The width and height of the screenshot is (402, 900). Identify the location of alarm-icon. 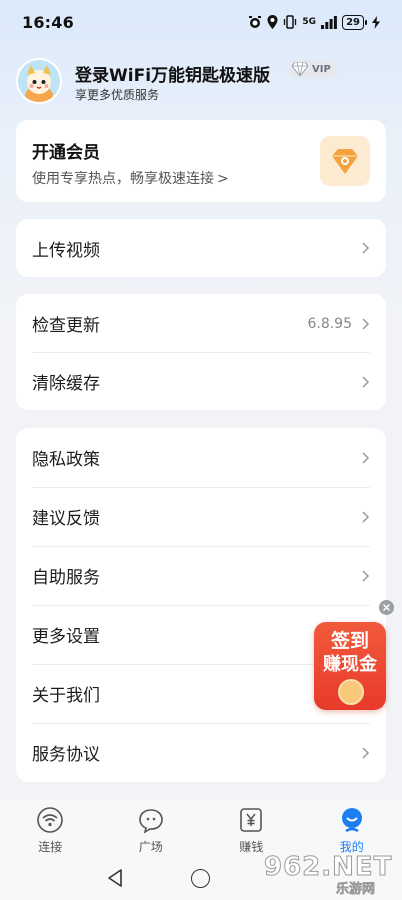
(255, 22).